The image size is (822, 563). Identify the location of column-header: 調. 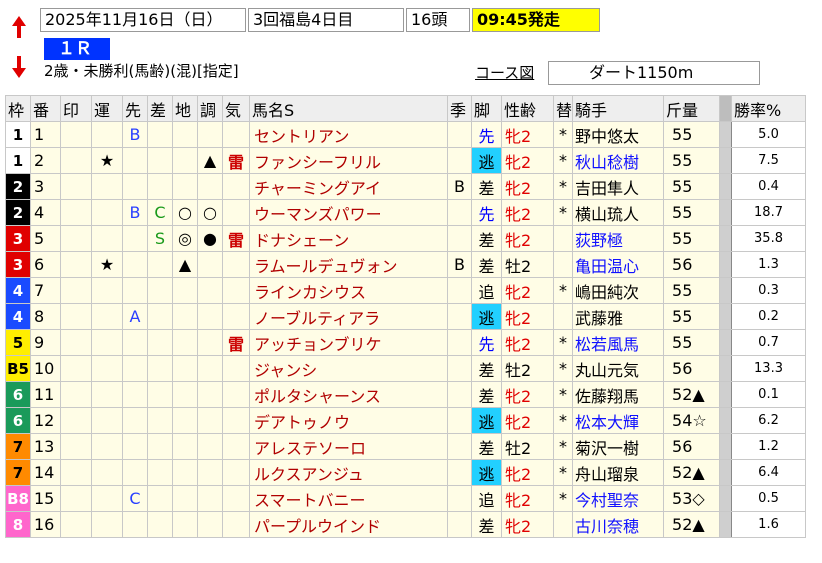
(210, 108).